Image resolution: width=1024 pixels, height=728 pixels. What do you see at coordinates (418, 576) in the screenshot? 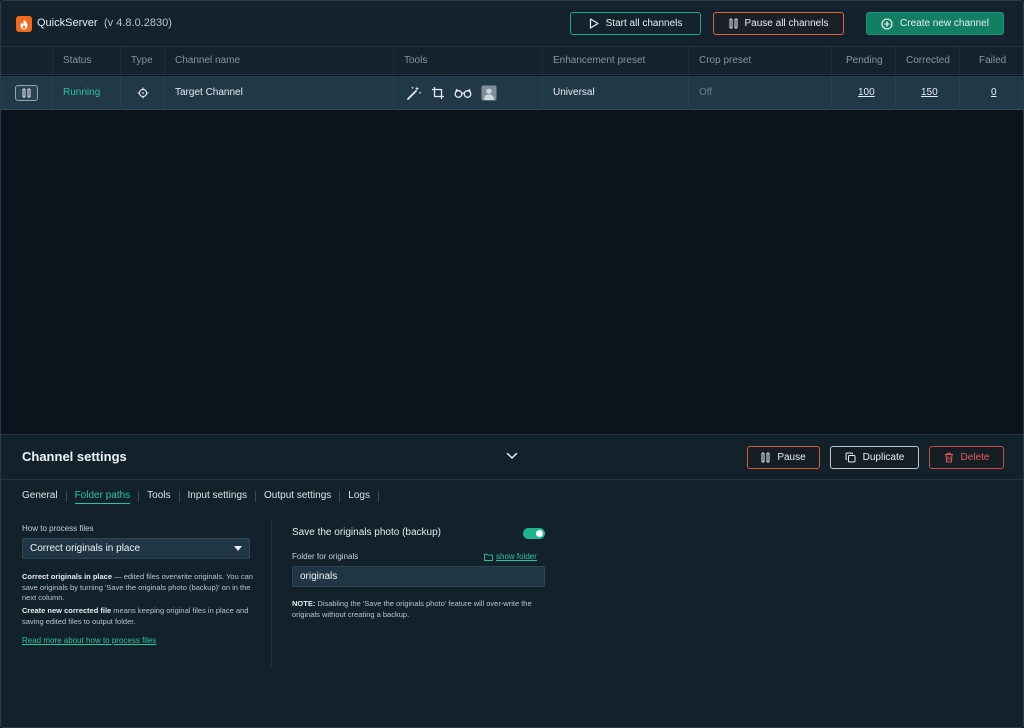
I see `folder-originals-input: originals` at bounding box center [418, 576].